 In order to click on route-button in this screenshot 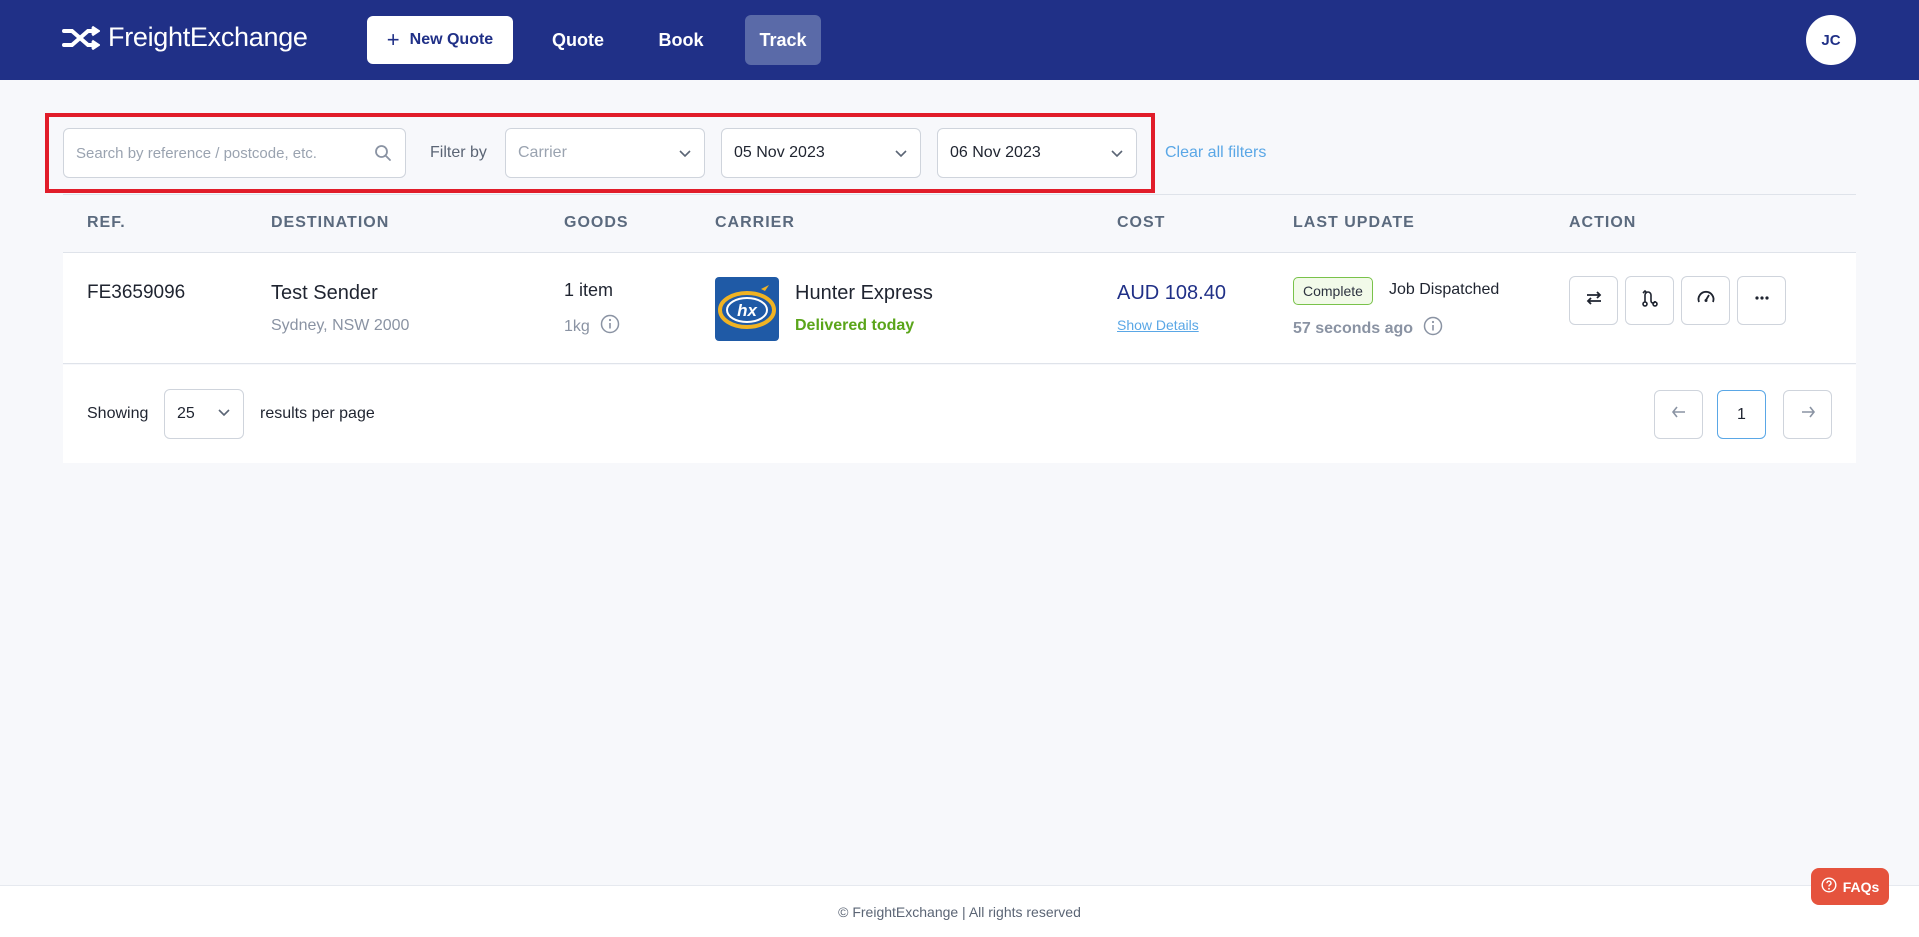, I will do `click(1649, 300)`.